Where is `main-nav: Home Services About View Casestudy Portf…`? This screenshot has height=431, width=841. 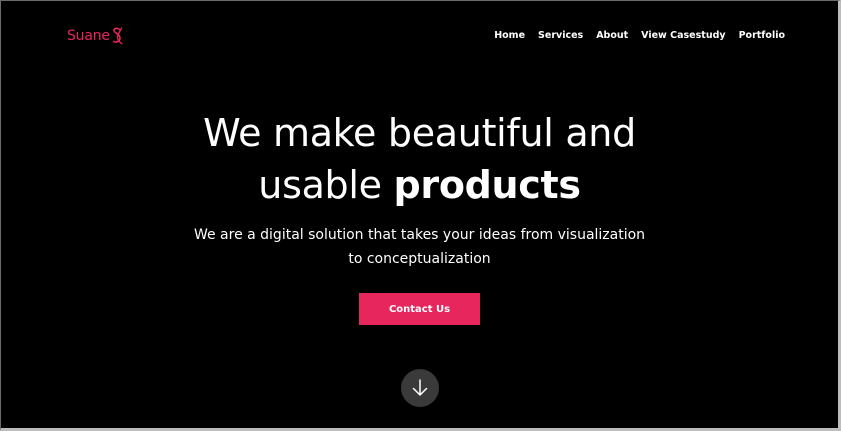 main-nav: Home Services About View Casestudy Portf… is located at coordinates (639, 35).